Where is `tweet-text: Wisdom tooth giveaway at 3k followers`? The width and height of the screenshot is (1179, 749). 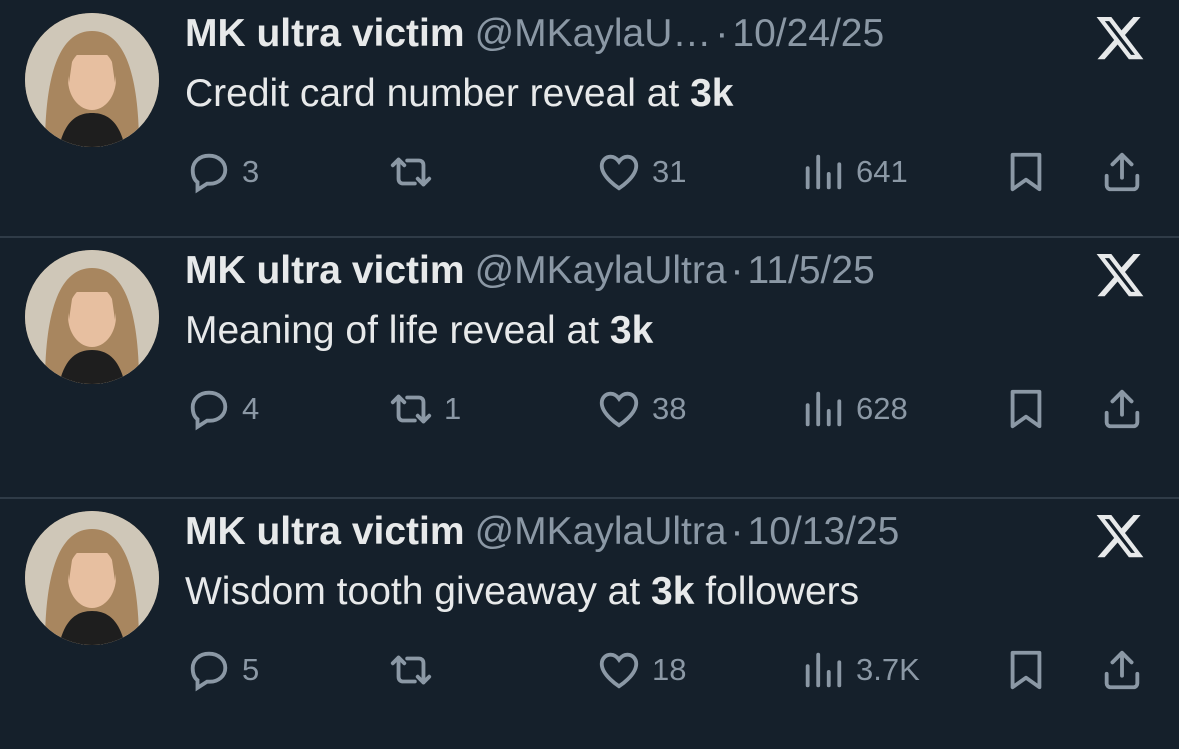
tweet-text: Wisdom tooth giveaway at 3k followers is located at coordinates (522, 592).